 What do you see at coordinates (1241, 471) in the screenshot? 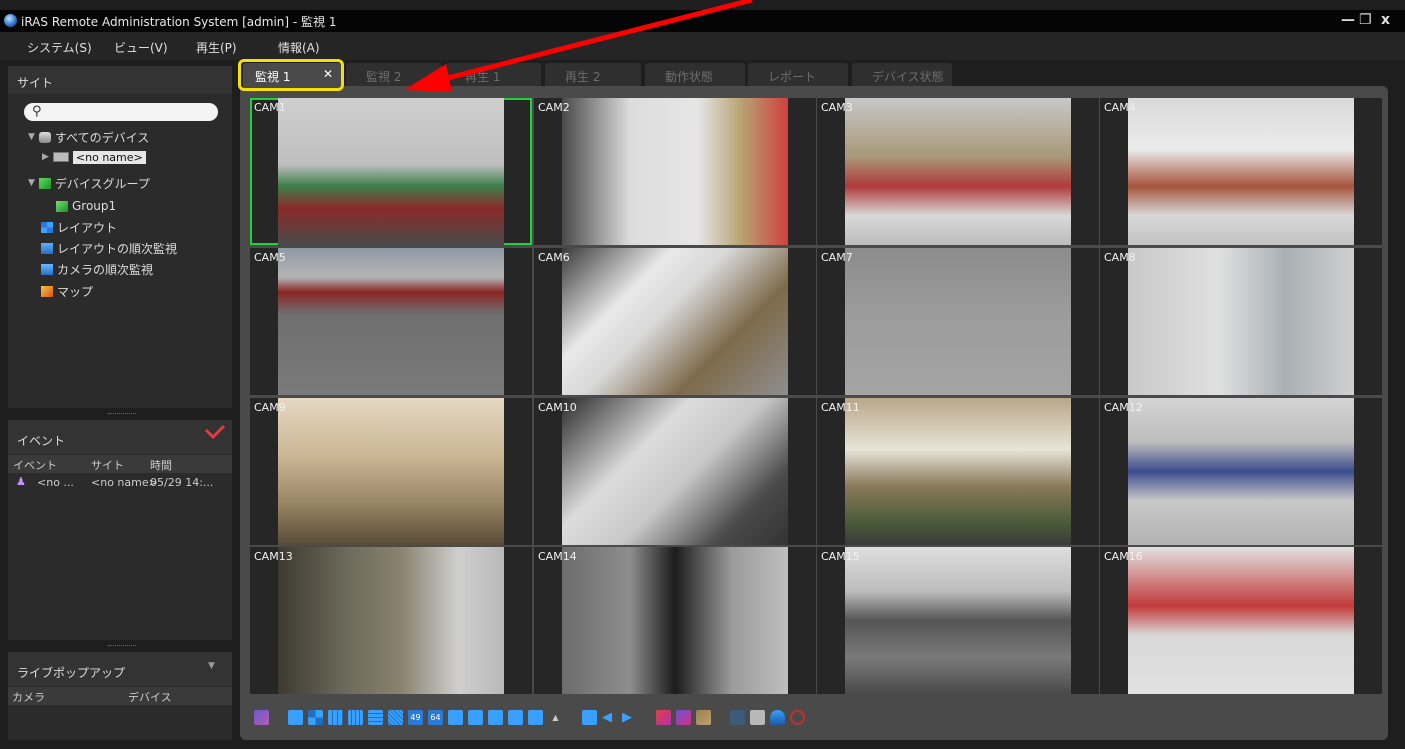
I see `camera-tile: CAM12` at bounding box center [1241, 471].